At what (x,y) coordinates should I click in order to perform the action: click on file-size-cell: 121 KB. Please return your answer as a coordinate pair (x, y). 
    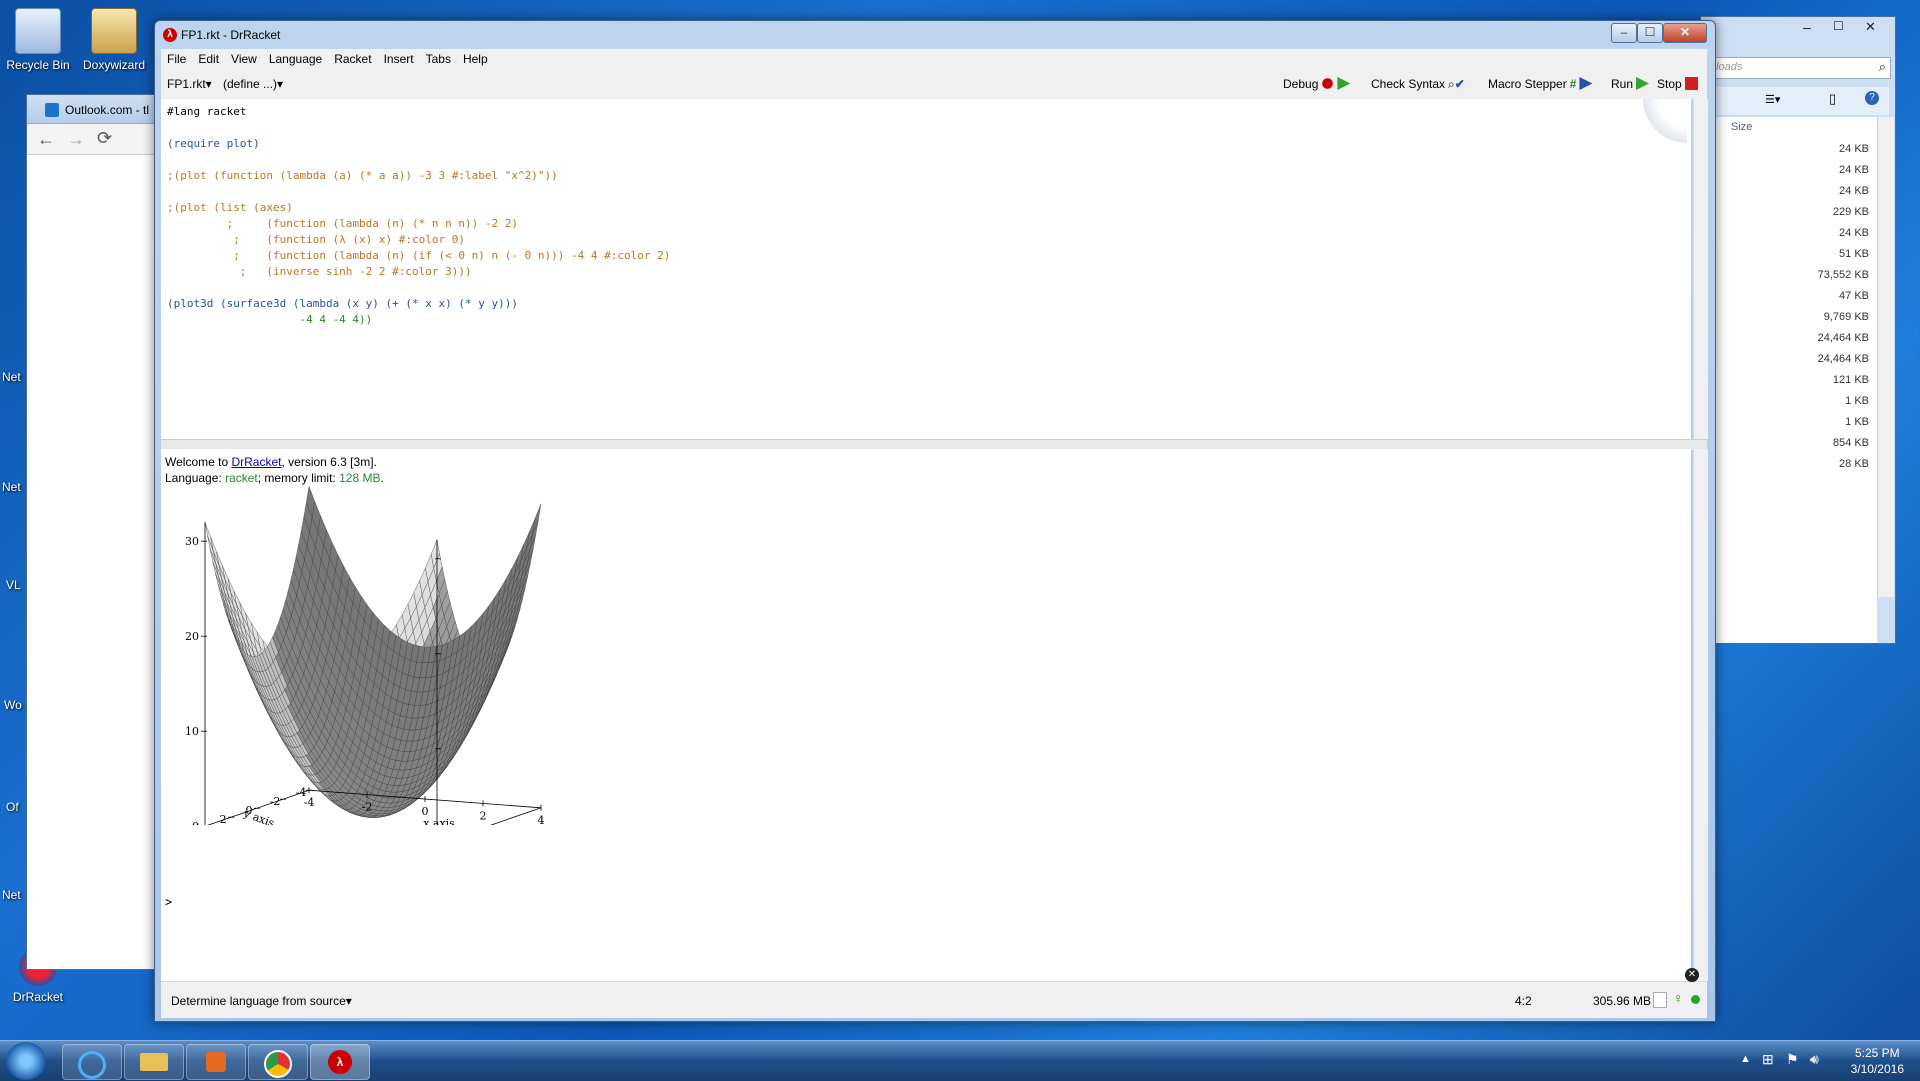
    Looking at the image, I should click on (1851, 380).